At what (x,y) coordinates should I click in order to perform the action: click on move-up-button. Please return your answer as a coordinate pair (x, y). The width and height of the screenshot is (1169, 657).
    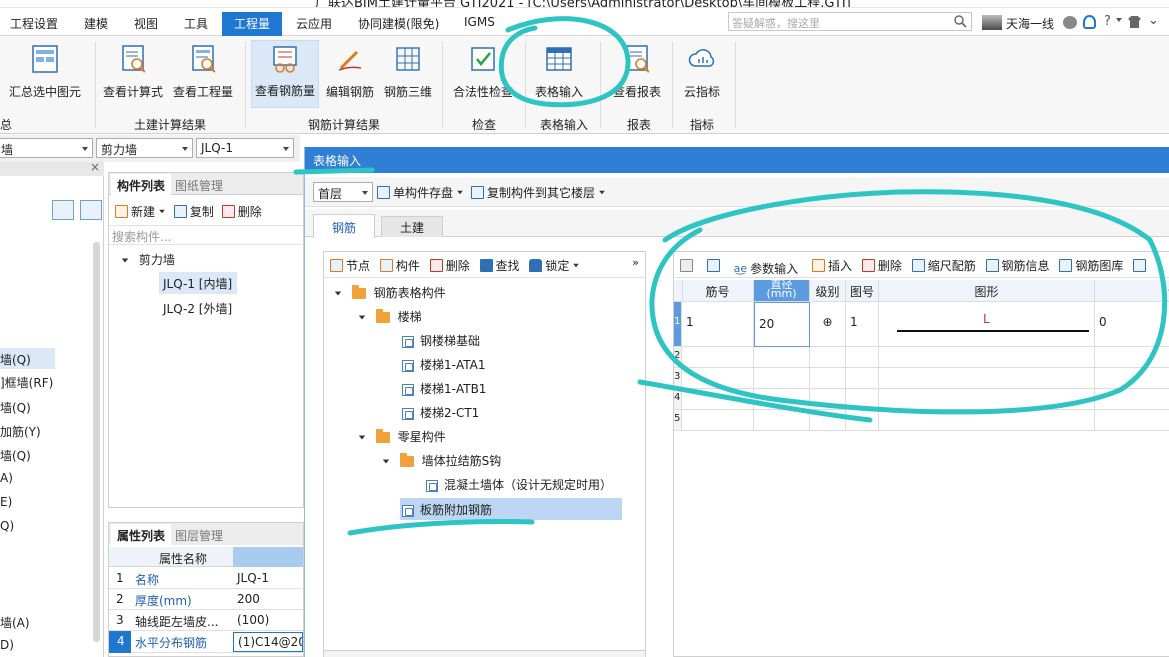
    Looking at the image, I should click on (686, 265).